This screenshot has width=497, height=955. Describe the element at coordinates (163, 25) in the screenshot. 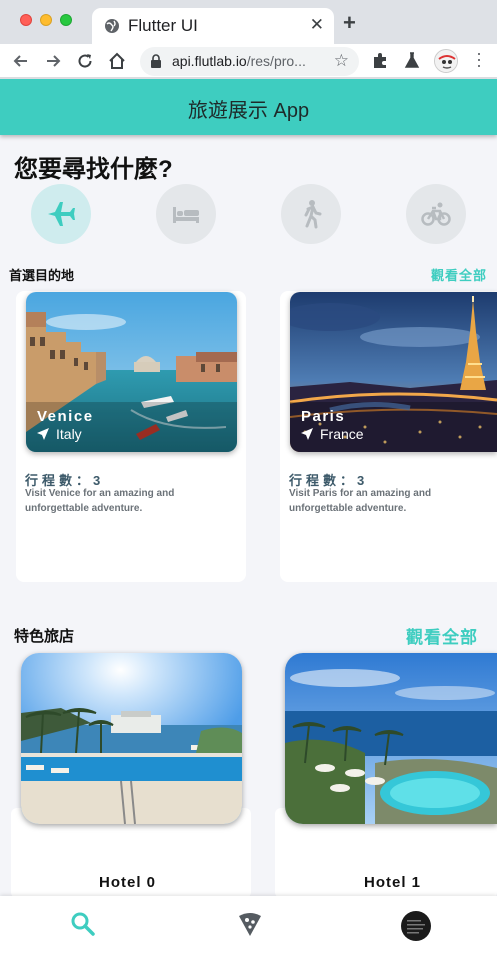

I see `tab-title: Flutter UI` at that location.